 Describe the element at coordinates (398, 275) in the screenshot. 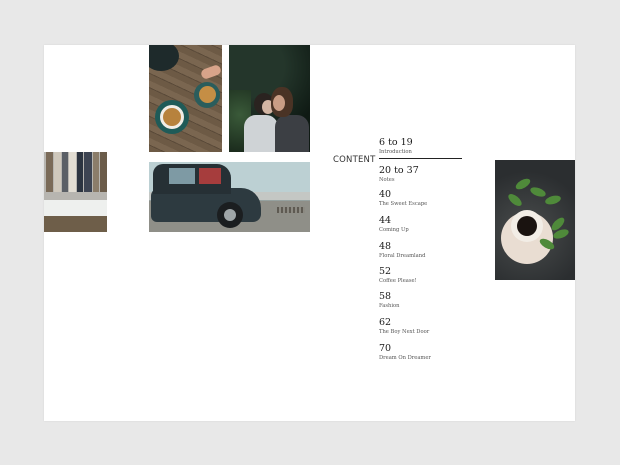

I see `toc-entry: 52 Coffee Please!` at that location.